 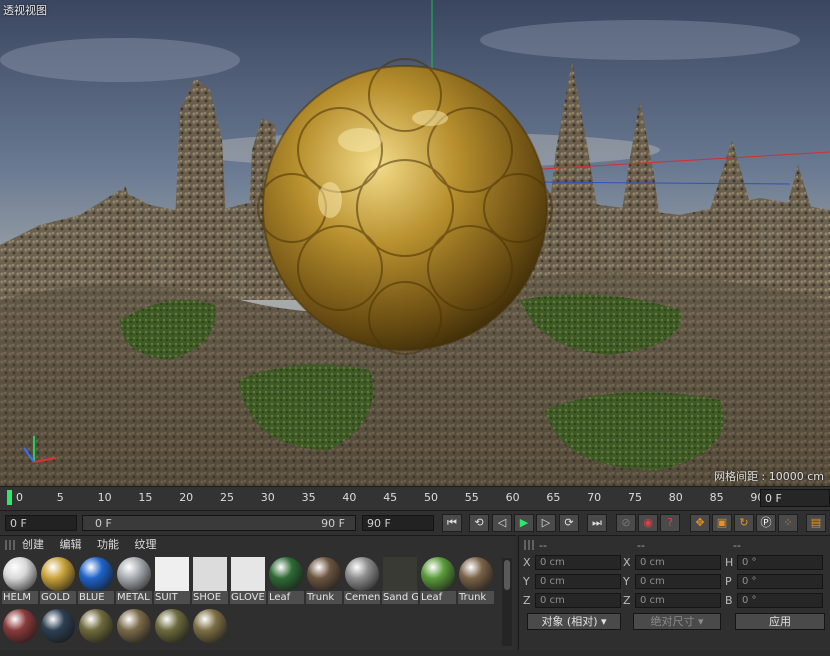 I want to click on coordinate-mode-select: 对象 (相对) ▾, so click(x=574, y=621).